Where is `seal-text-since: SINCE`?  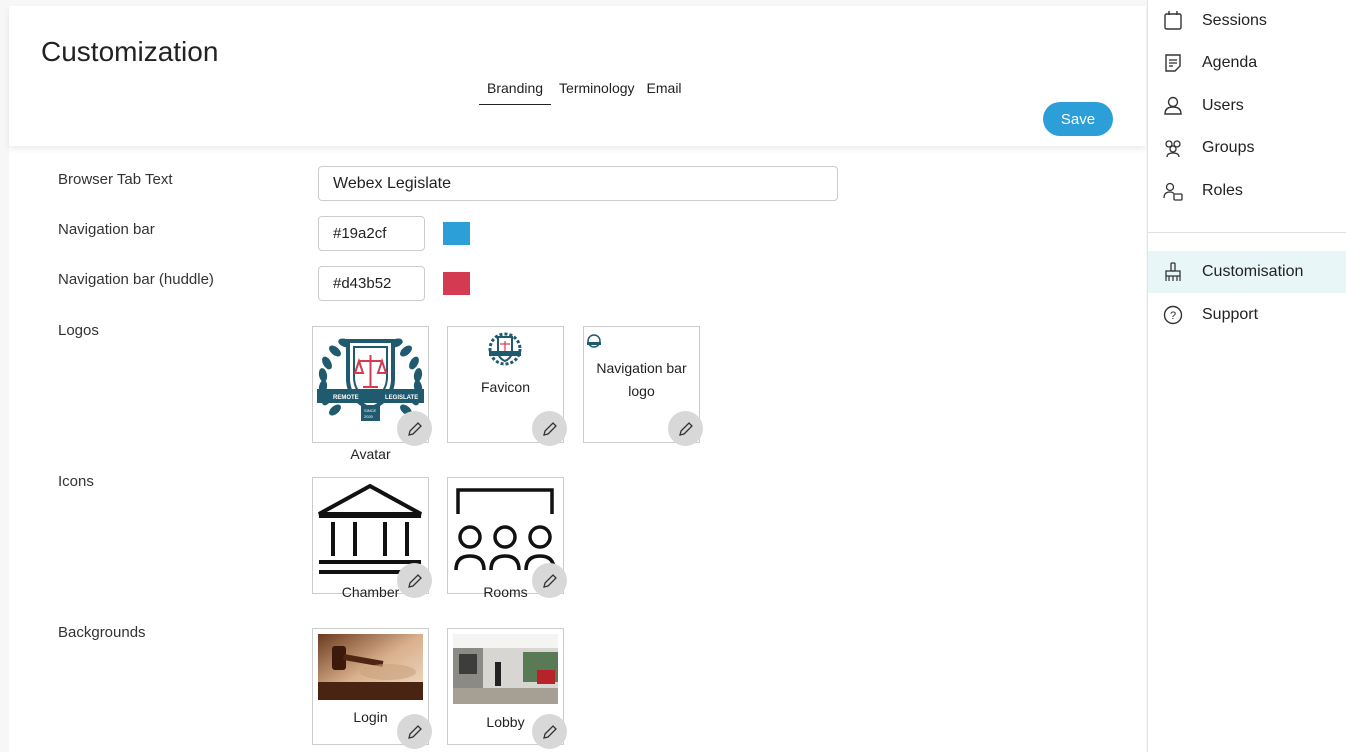 seal-text-since: SINCE is located at coordinates (370, 410).